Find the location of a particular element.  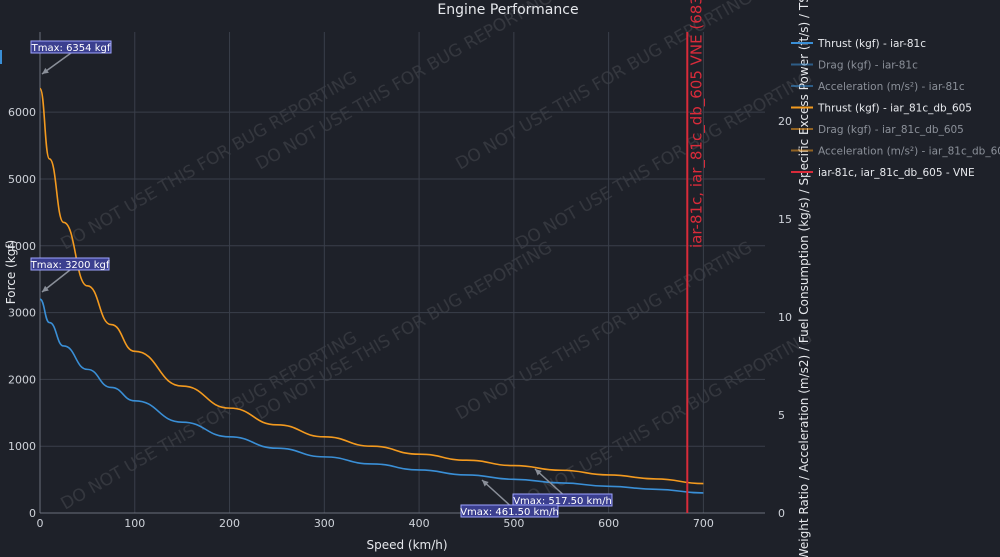

x-tick-label-3: 300 is located at coordinates (324, 523).